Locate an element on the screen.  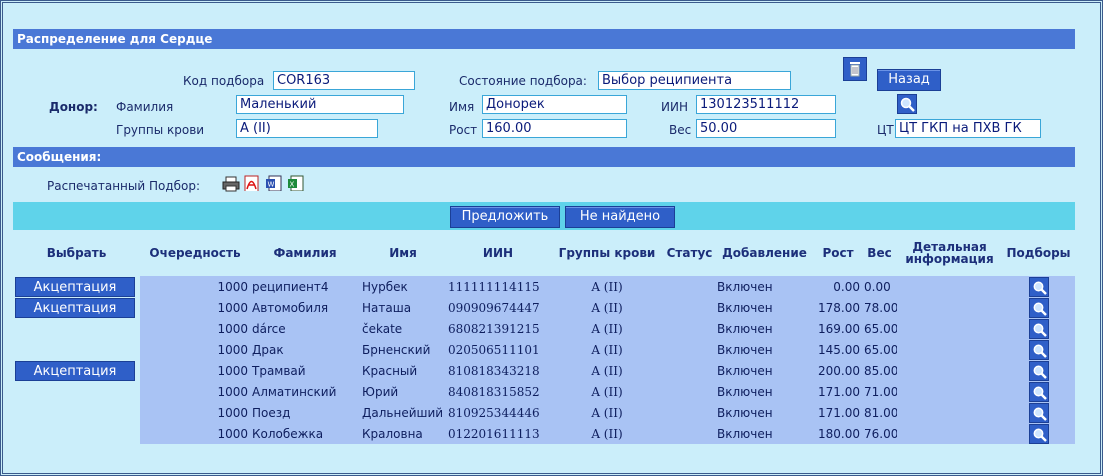
col-blood: Группы крови is located at coordinates (607, 253).